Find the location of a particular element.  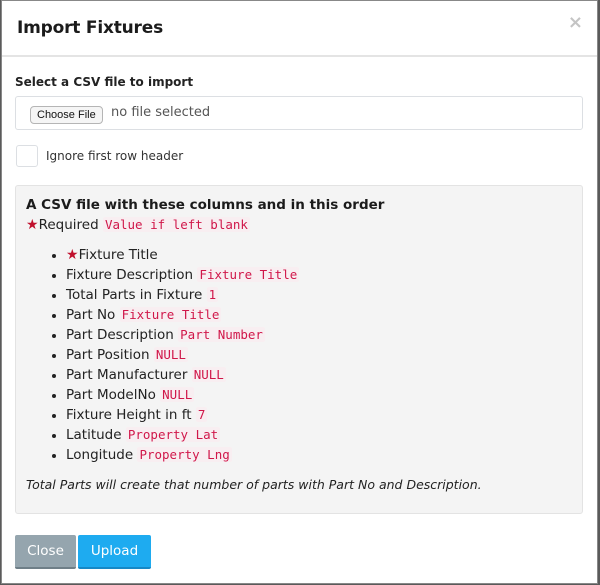

column-name: Fixture Height in ft is located at coordinates (129, 415).